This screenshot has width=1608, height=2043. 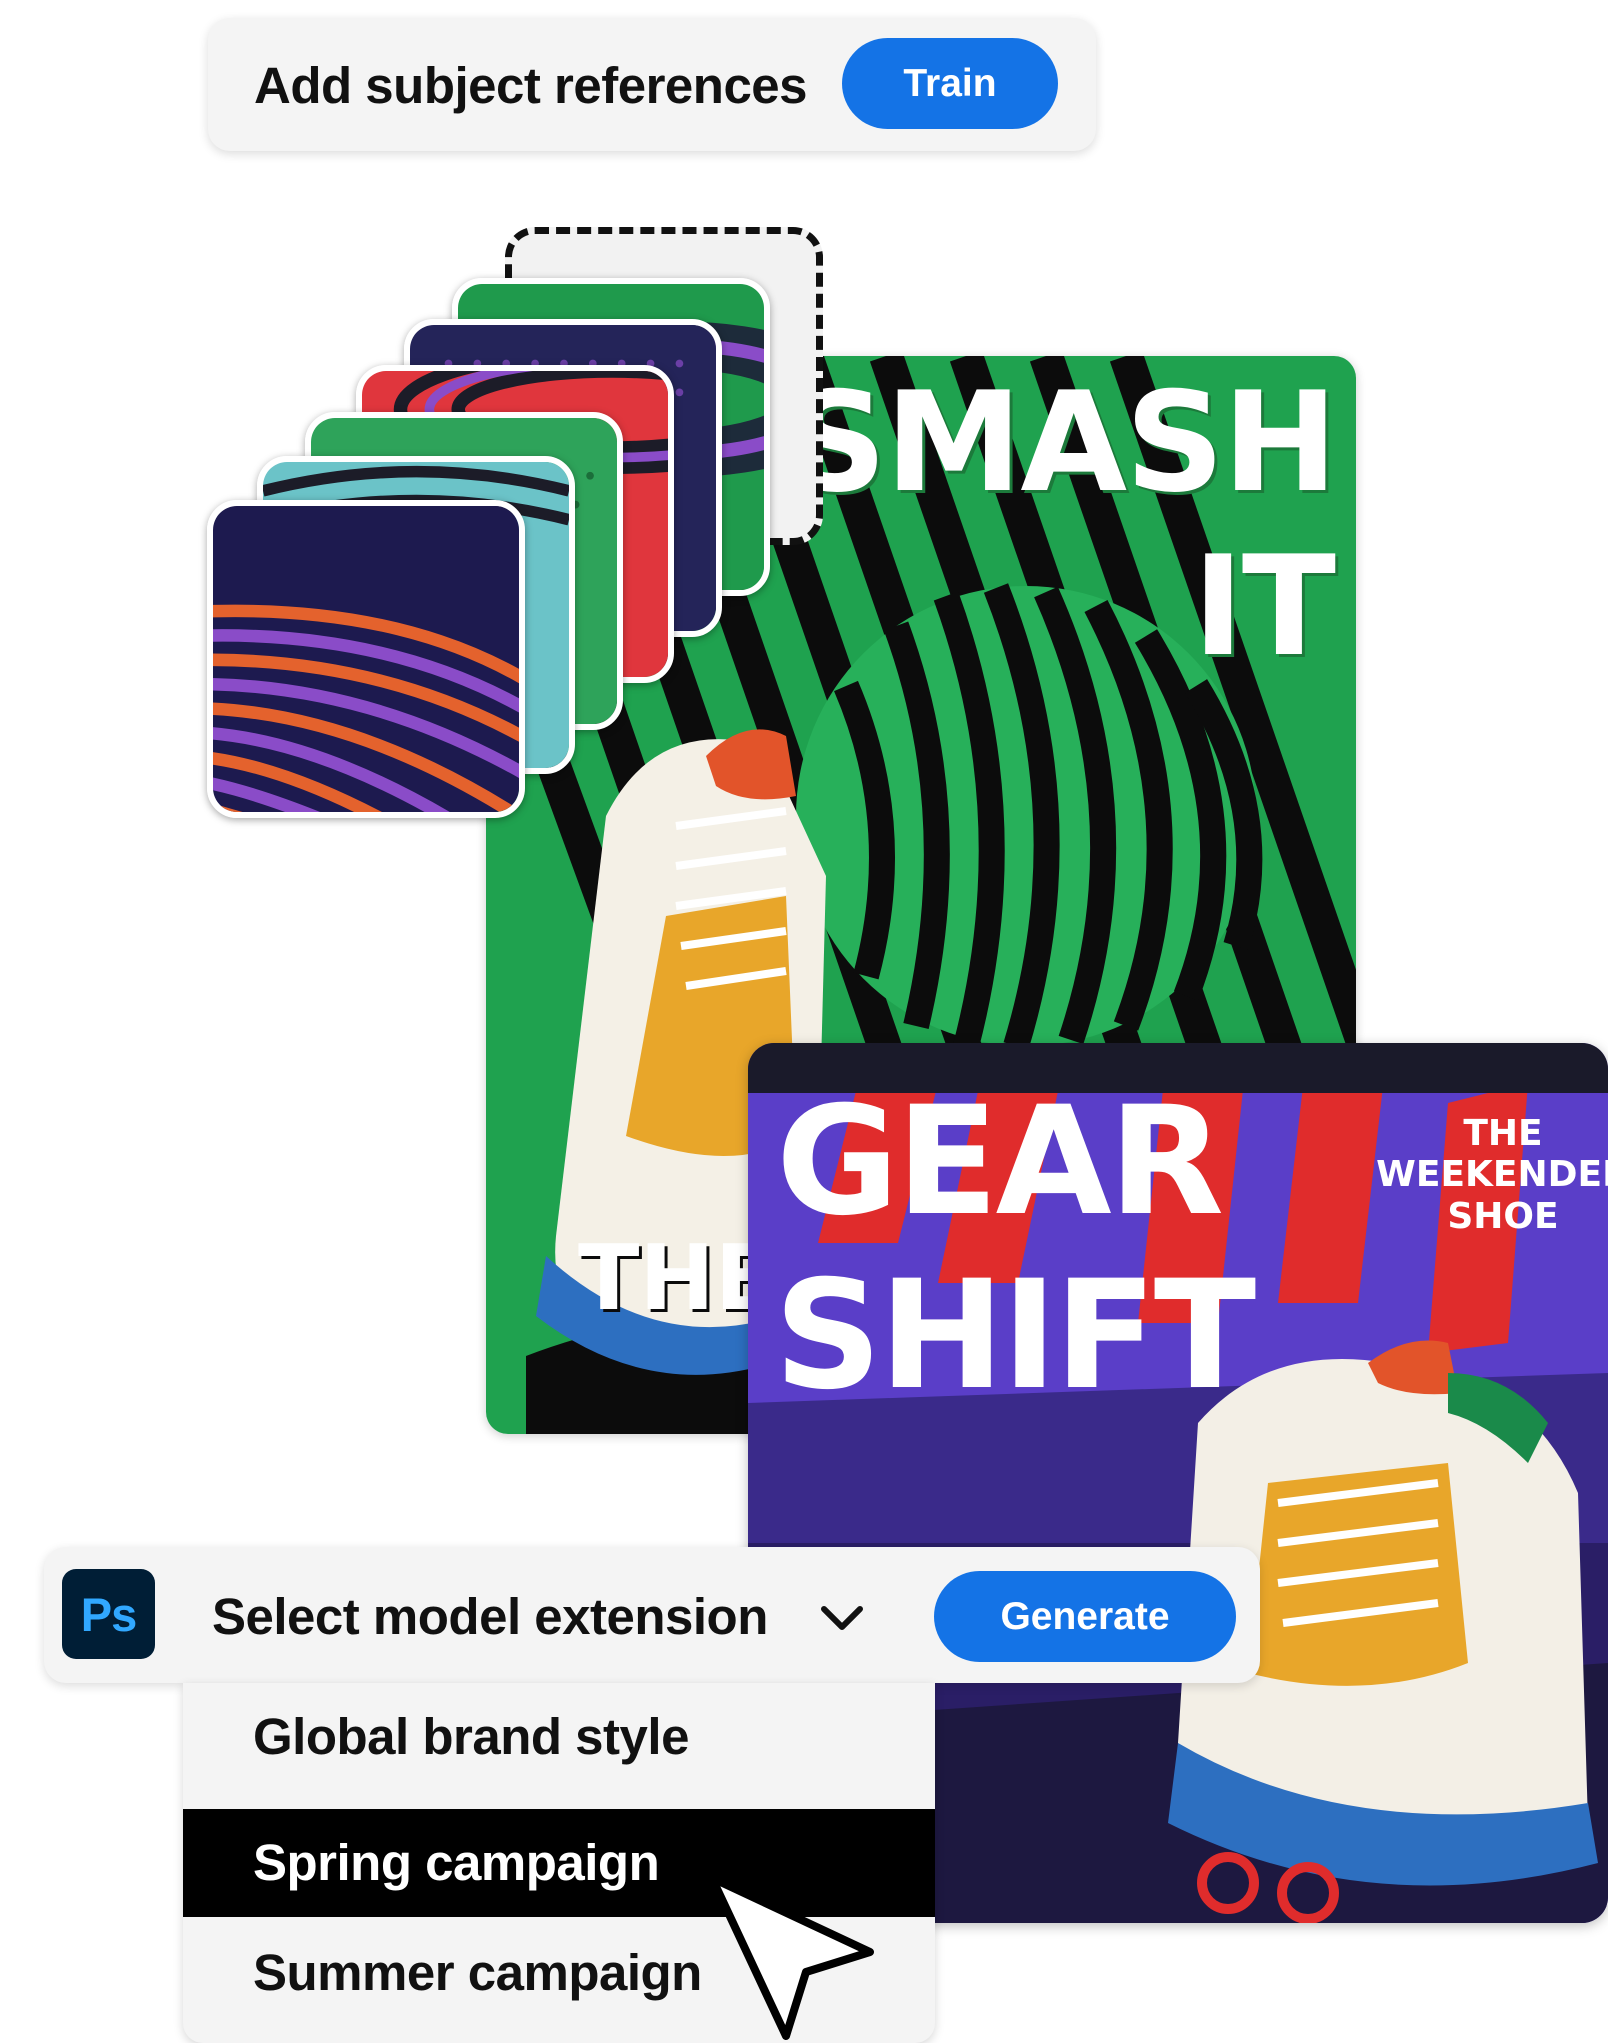 I want to click on mouse-pointer-icon, so click(x=791, y=1957).